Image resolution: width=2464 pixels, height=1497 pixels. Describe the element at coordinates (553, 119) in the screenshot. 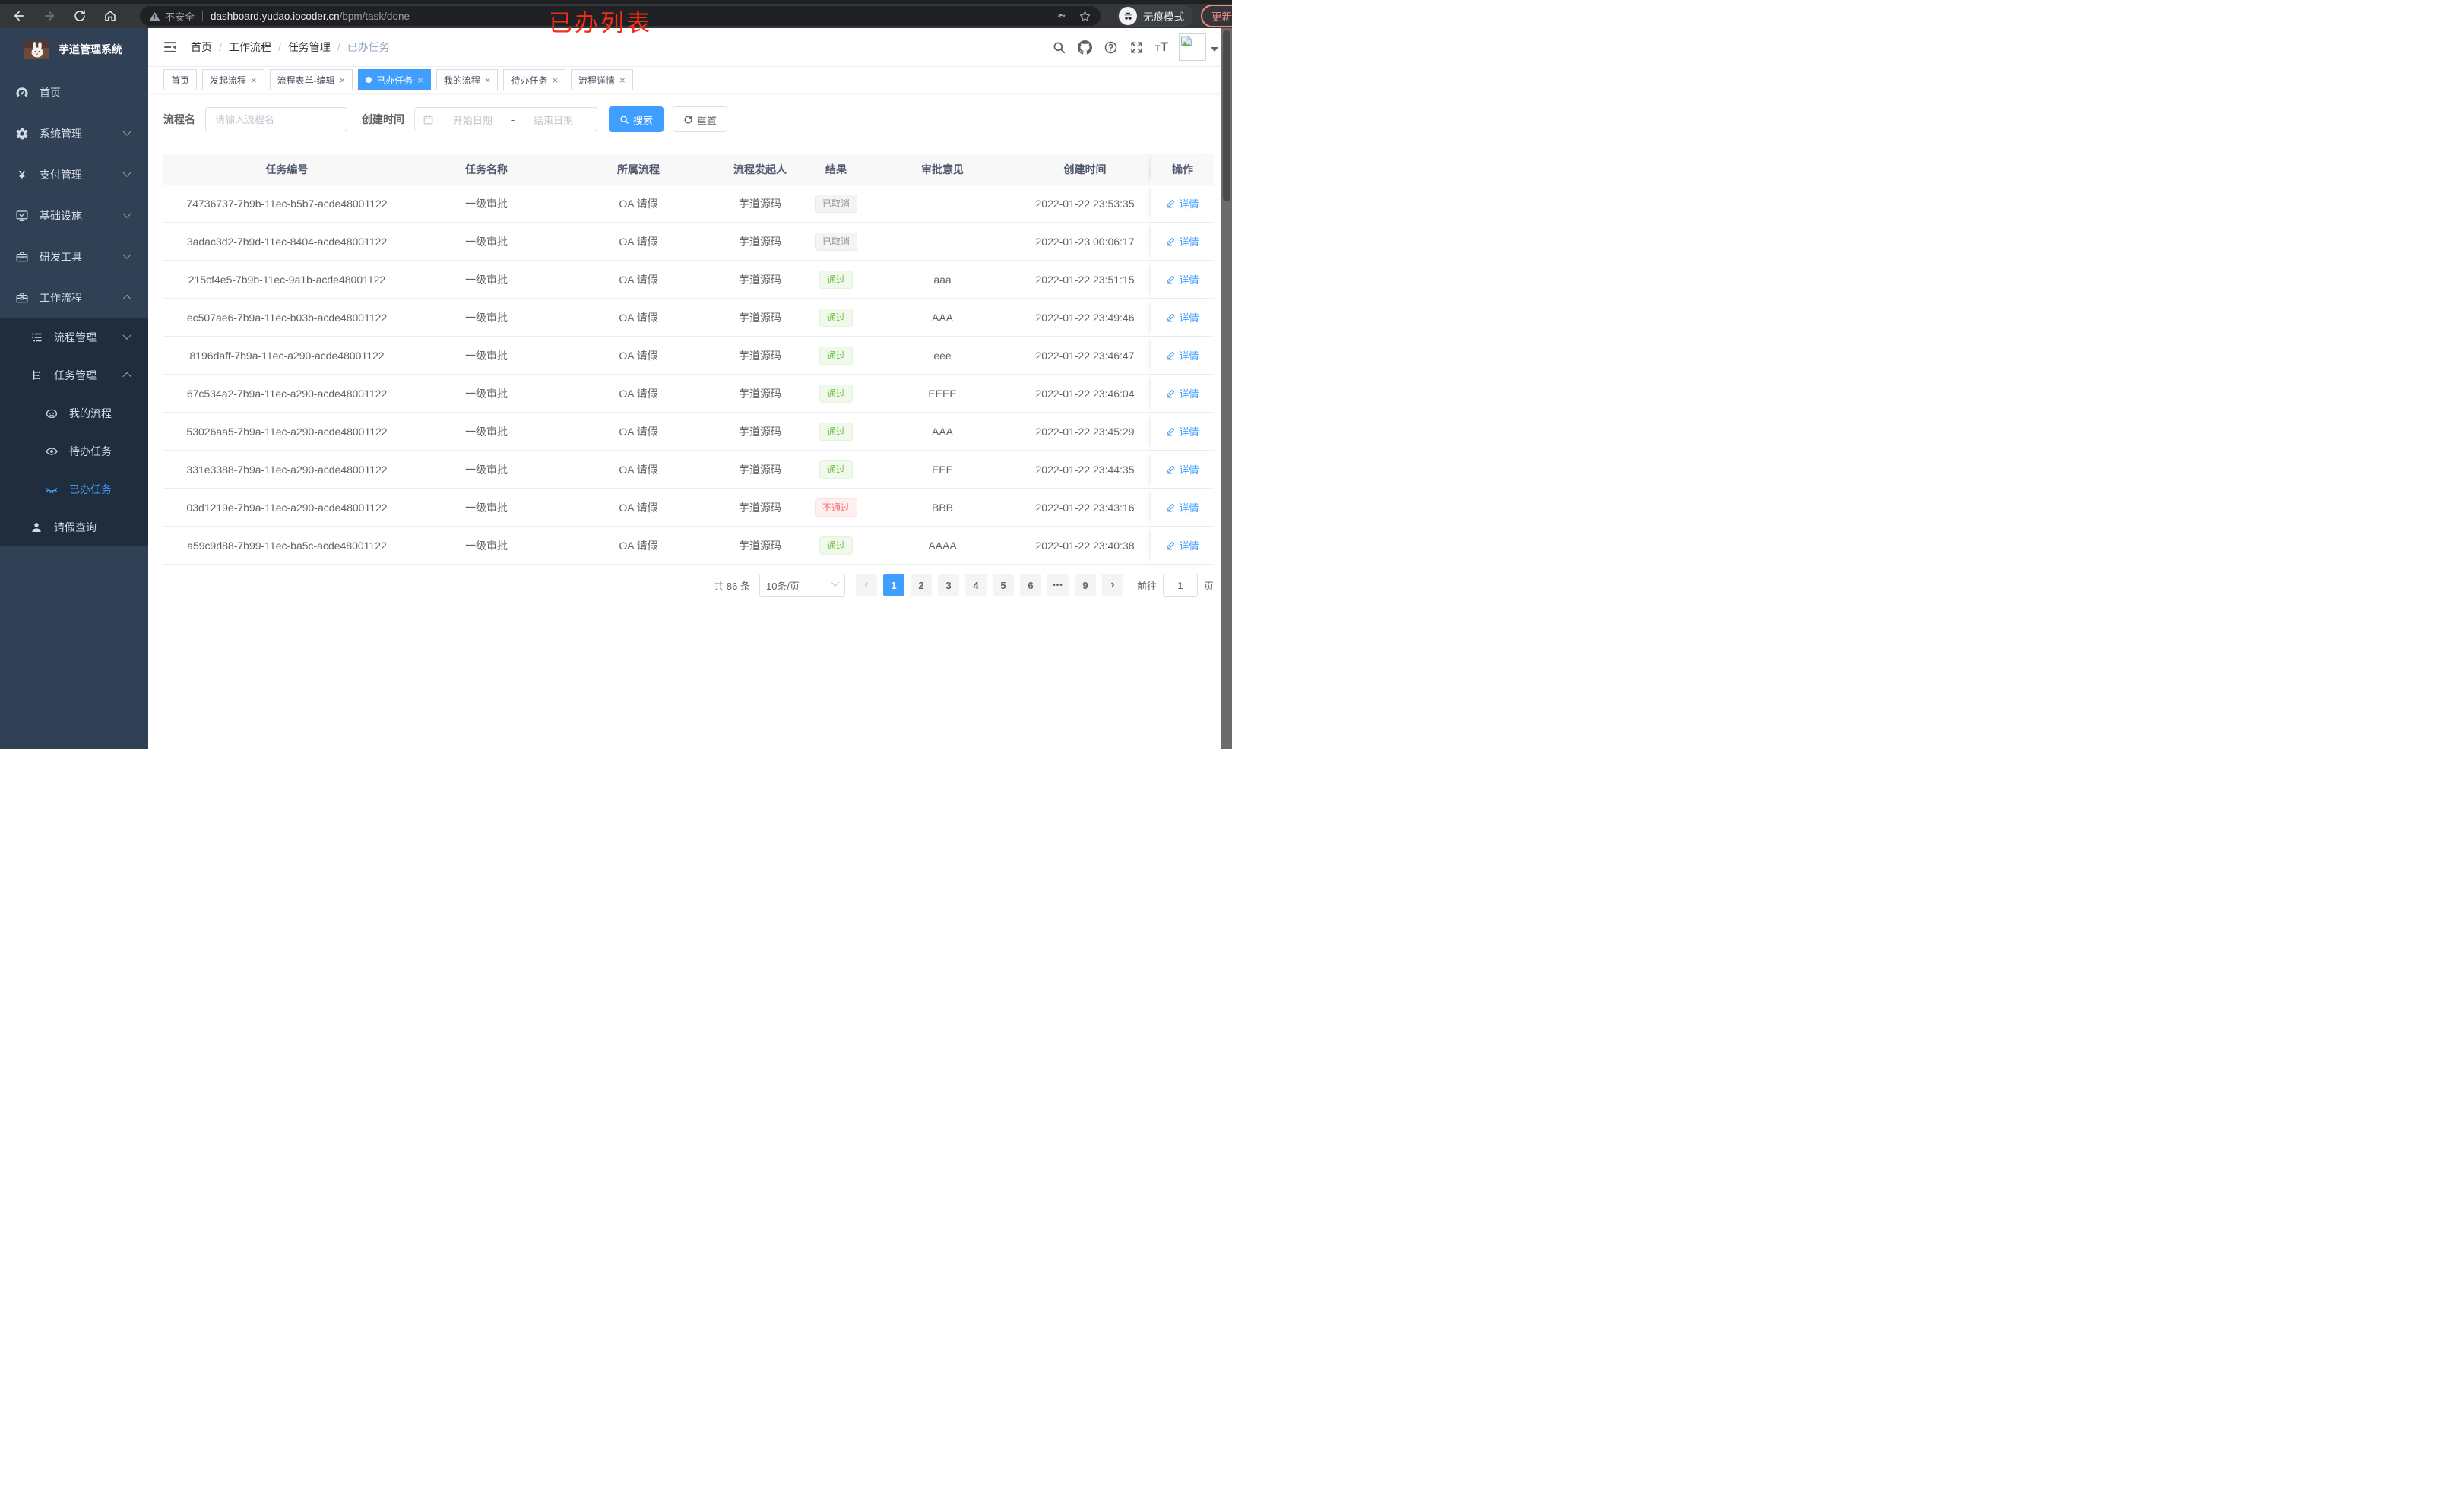

I see `end-date-placeholder: 结束日期` at that location.